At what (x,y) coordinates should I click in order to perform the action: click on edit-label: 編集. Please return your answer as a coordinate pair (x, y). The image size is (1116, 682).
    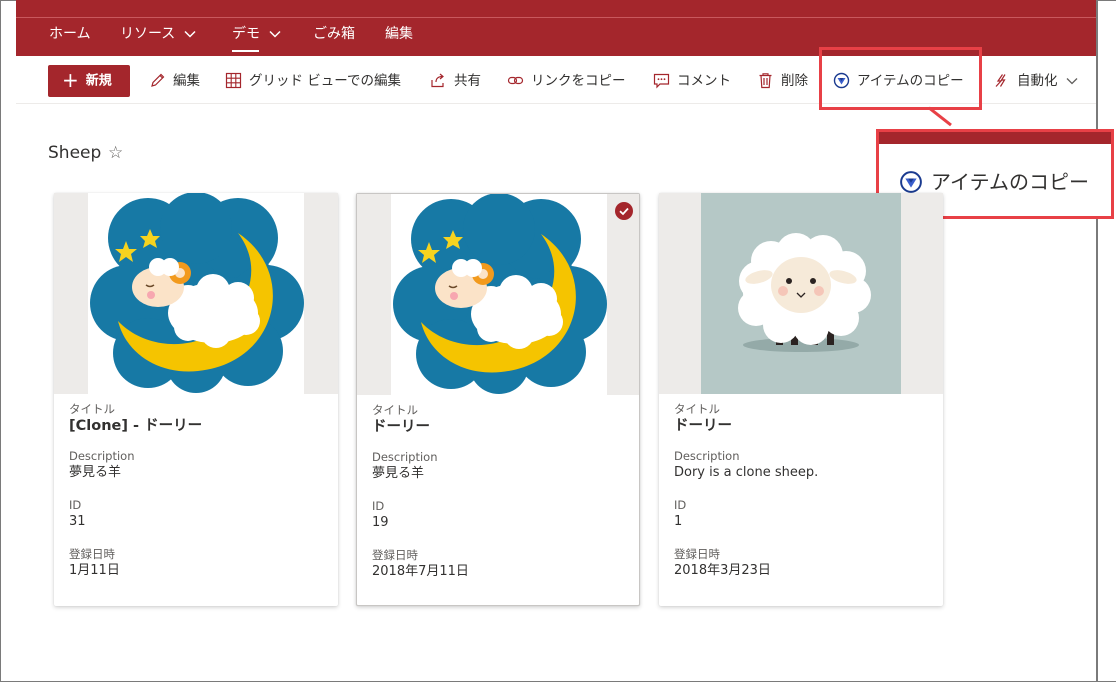
    Looking at the image, I should click on (186, 81).